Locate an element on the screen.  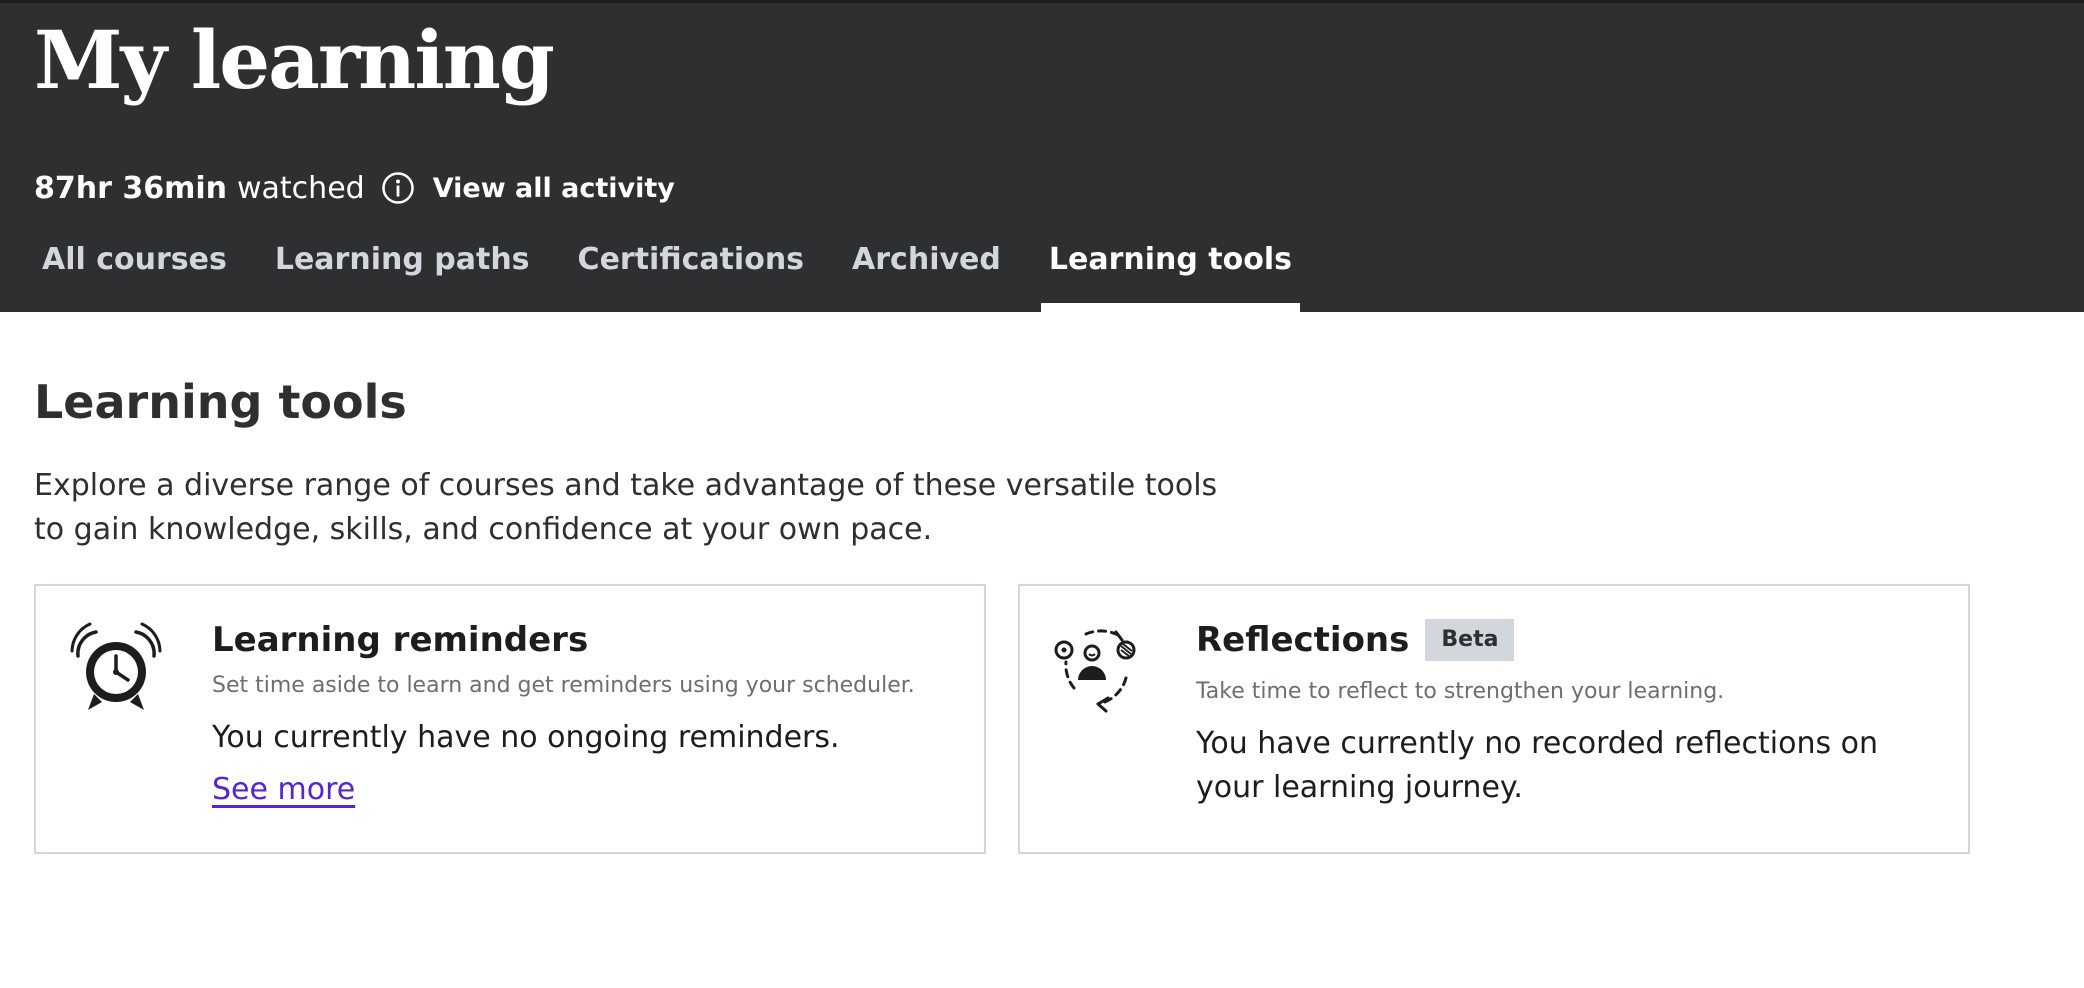
see-more-link: See more is located at coordinates (283, 789).